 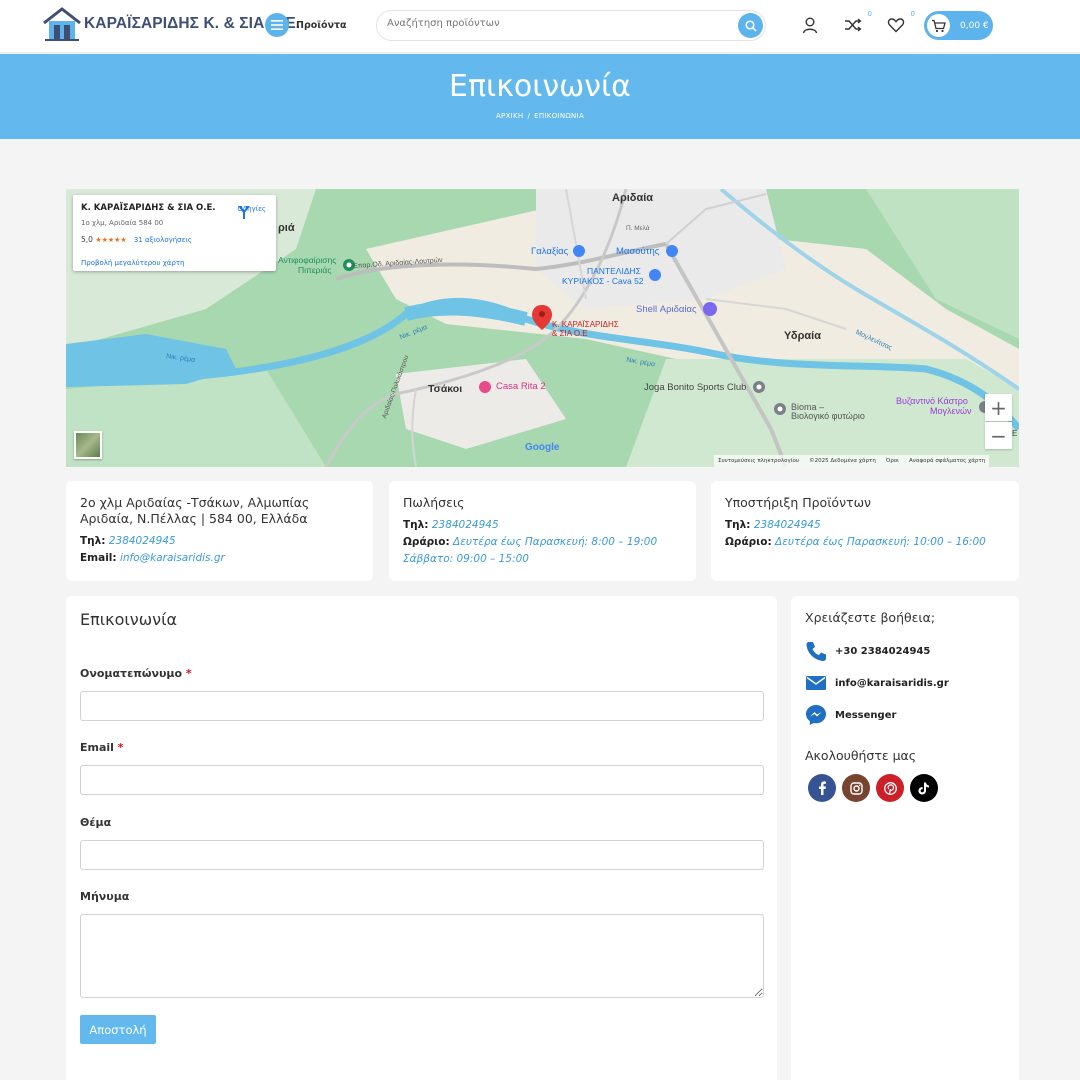 What do you see at coordinates (585, 324) in the screenshot?
I see `map-pin-label-line1: Κ. ΚΑΡΑΪΣΑΡΙΔΗΣ` at bounding box center [585, 324].